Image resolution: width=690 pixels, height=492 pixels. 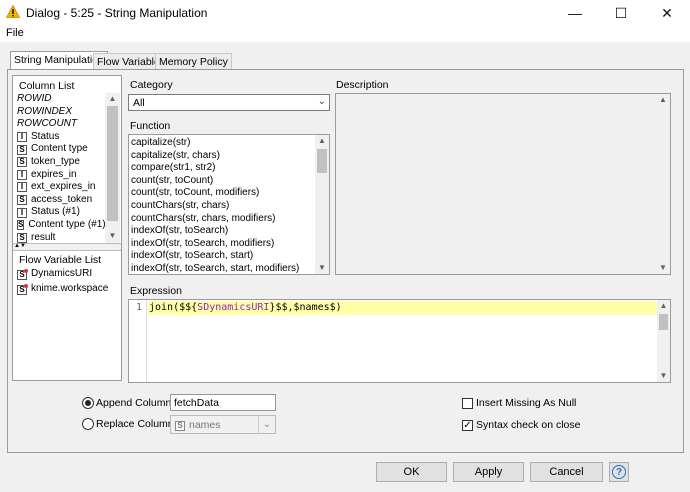 What do you see at coordinates (66, 224) in the screenshot?
I see `column-list-item-label: Content type (#1)` at bounding box center [66, 224].